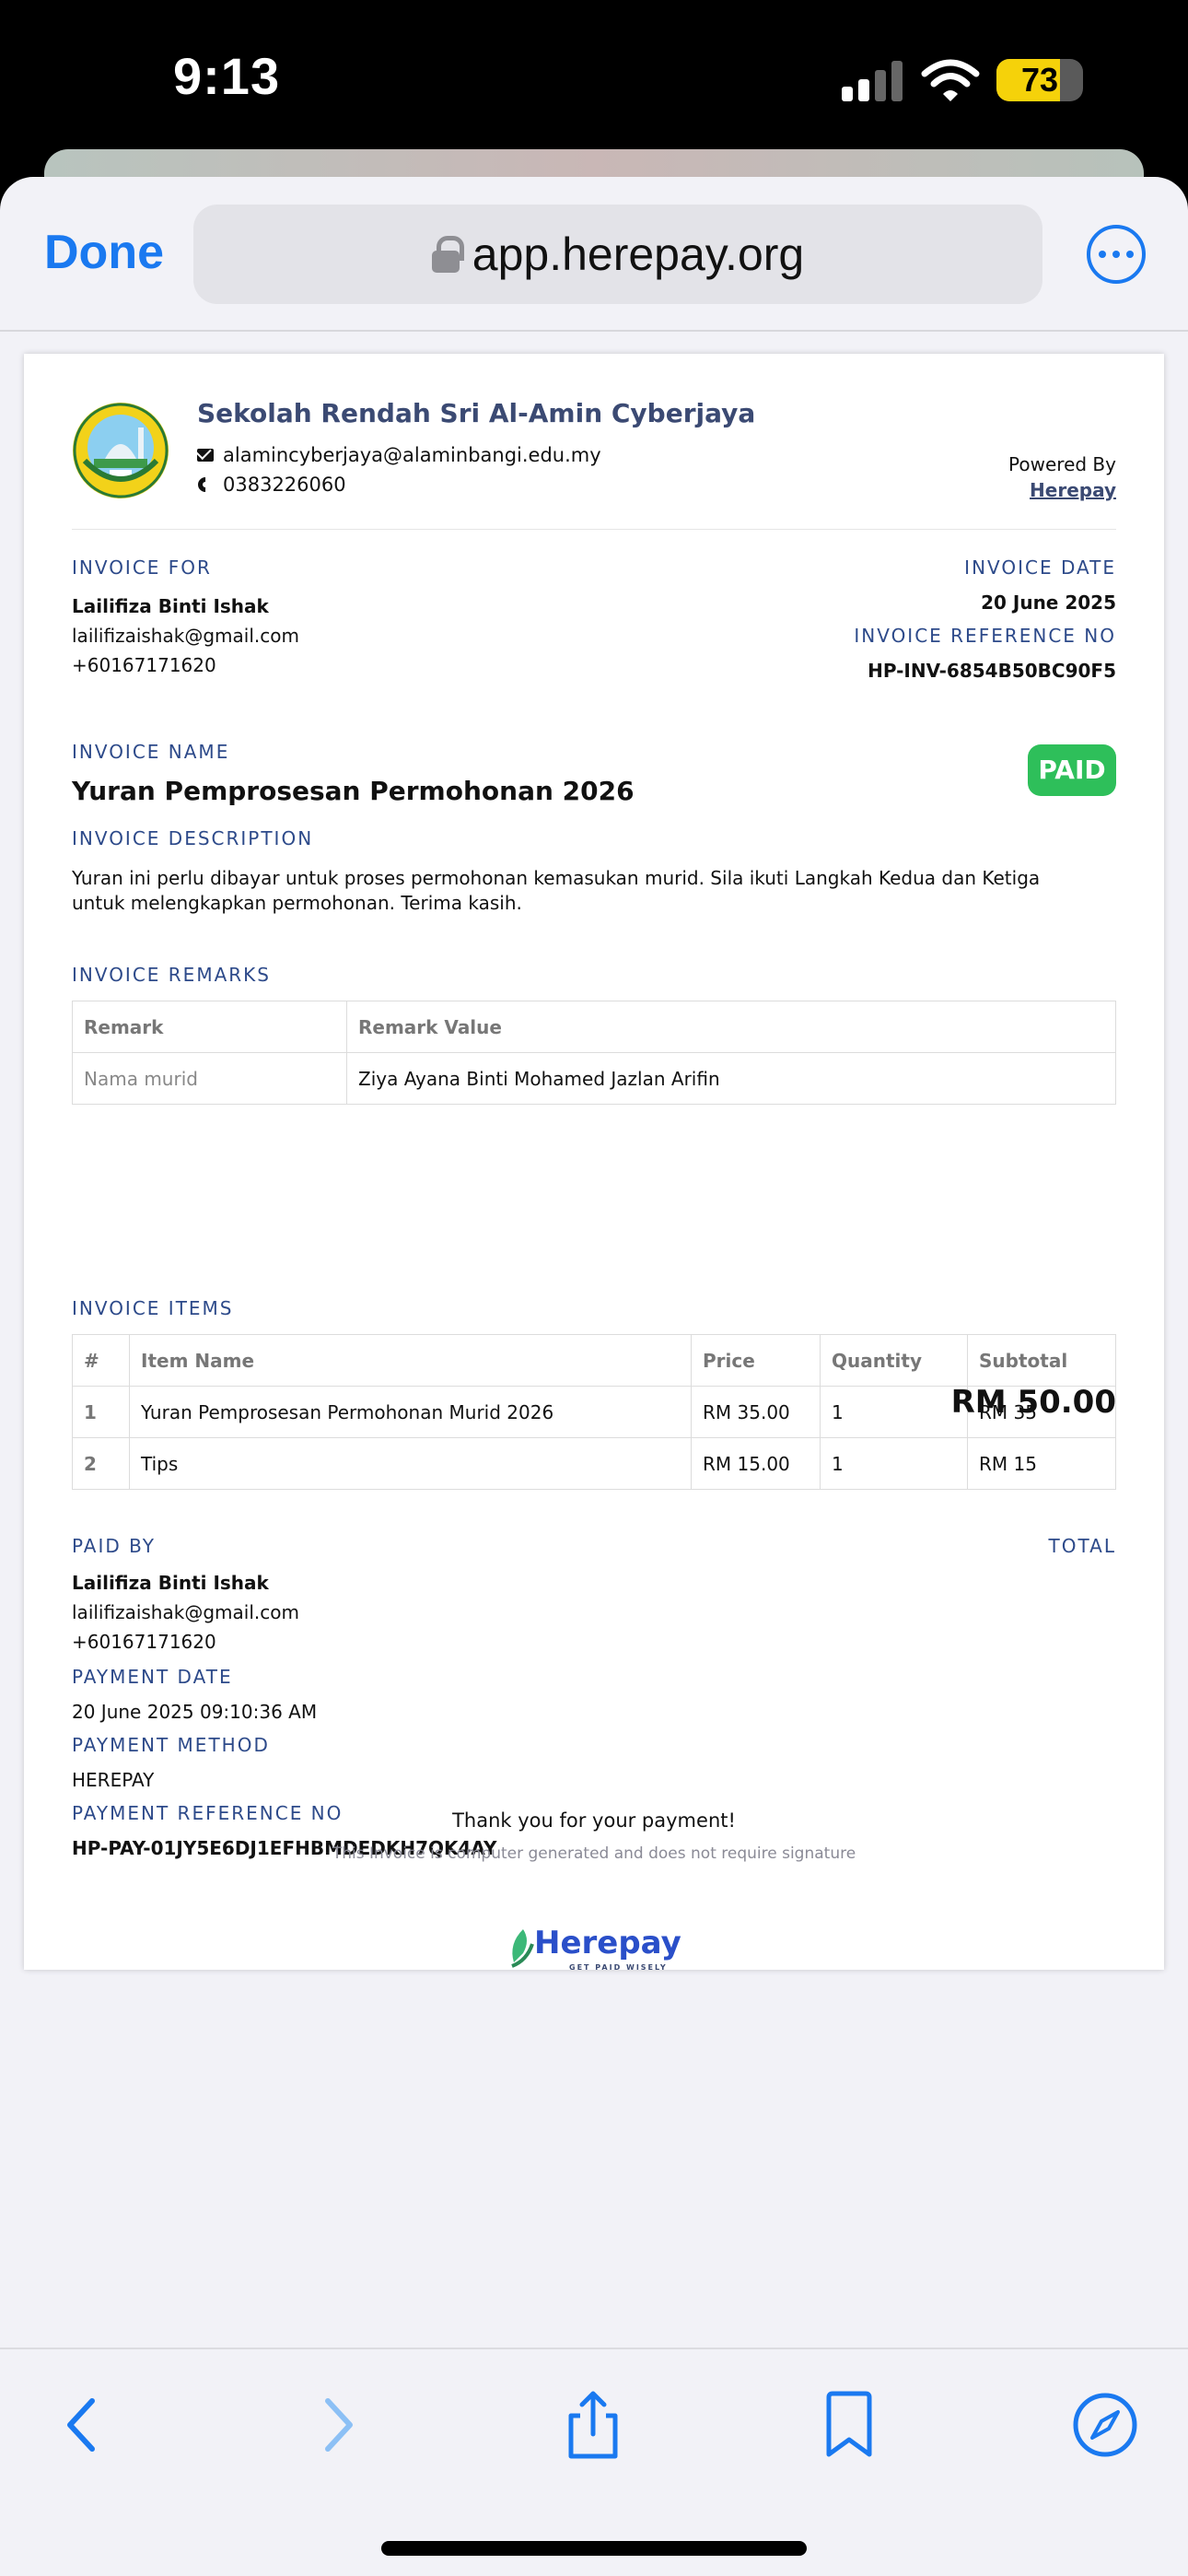  What do you see at coordinates (172, 975) in the screenshot?
I see `invoice-remarks-label: INVOICE REMARKS` at bounding box center [172, 975].